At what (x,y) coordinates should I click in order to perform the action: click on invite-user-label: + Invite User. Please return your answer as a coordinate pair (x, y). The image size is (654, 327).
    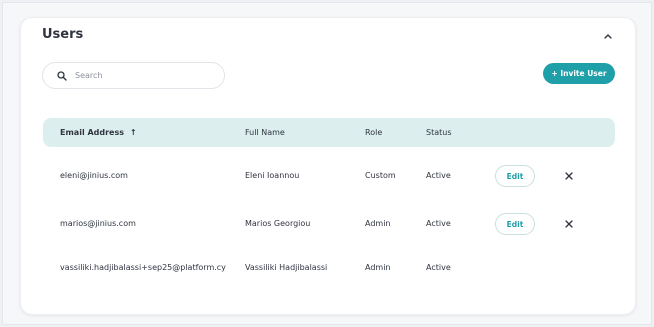
    Looking at the image, I should click on (579, 73).